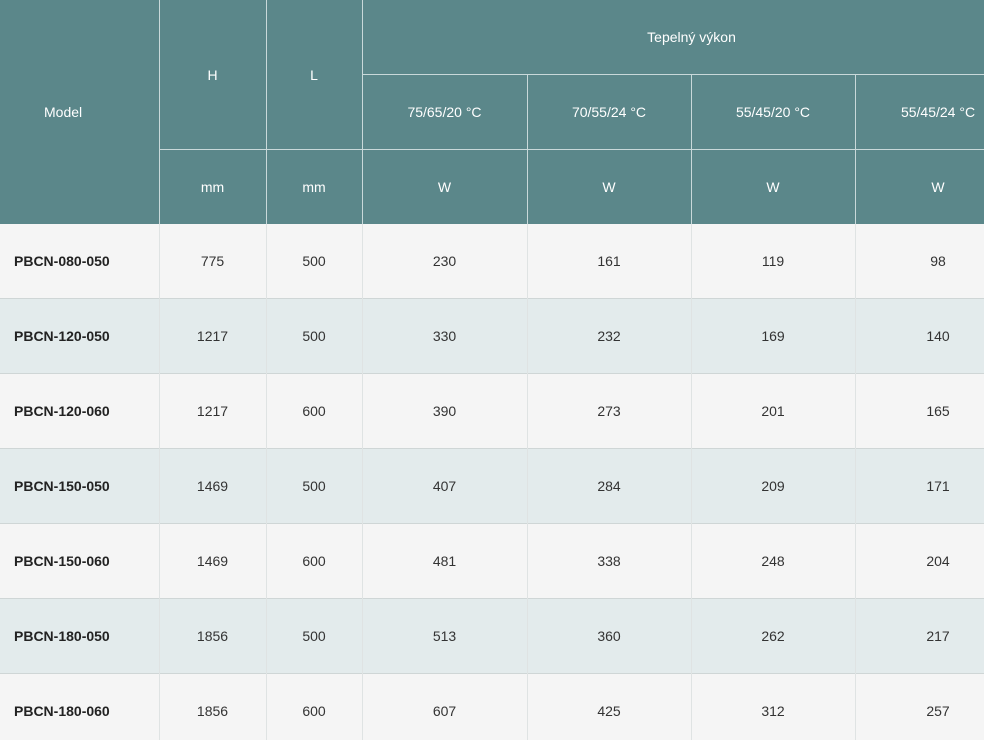 The height and width of the screenshot is (740, 984). I want to click on cell-power: 607, so click(445, 706).